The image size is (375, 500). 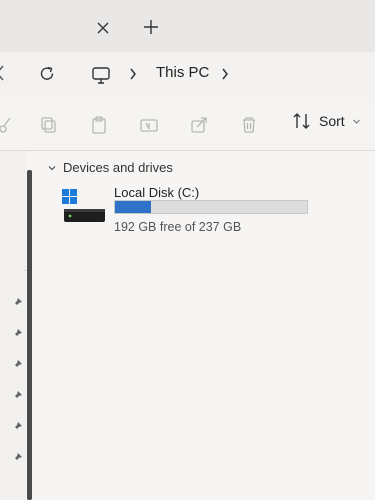 I want to click on chevron-left-icon, so click(x=3, y=73).